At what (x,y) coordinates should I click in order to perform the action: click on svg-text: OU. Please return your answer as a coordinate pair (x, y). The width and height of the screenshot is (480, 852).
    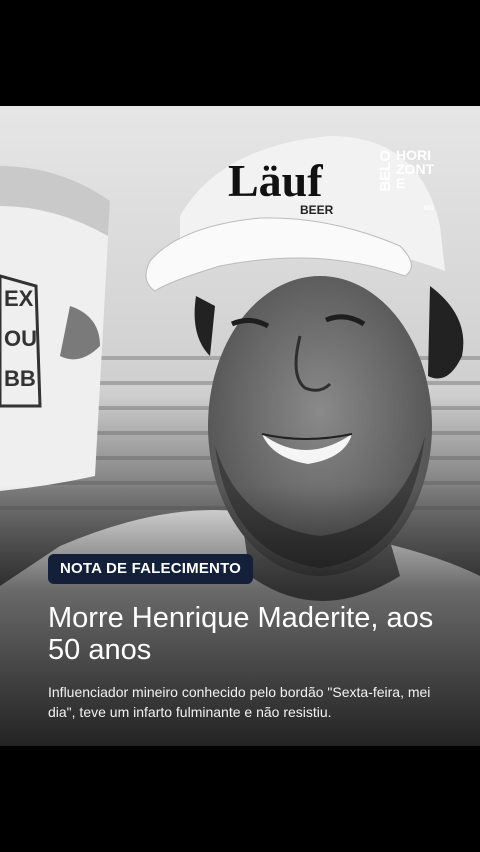
    Looking at the image, I should click on (20, 338).